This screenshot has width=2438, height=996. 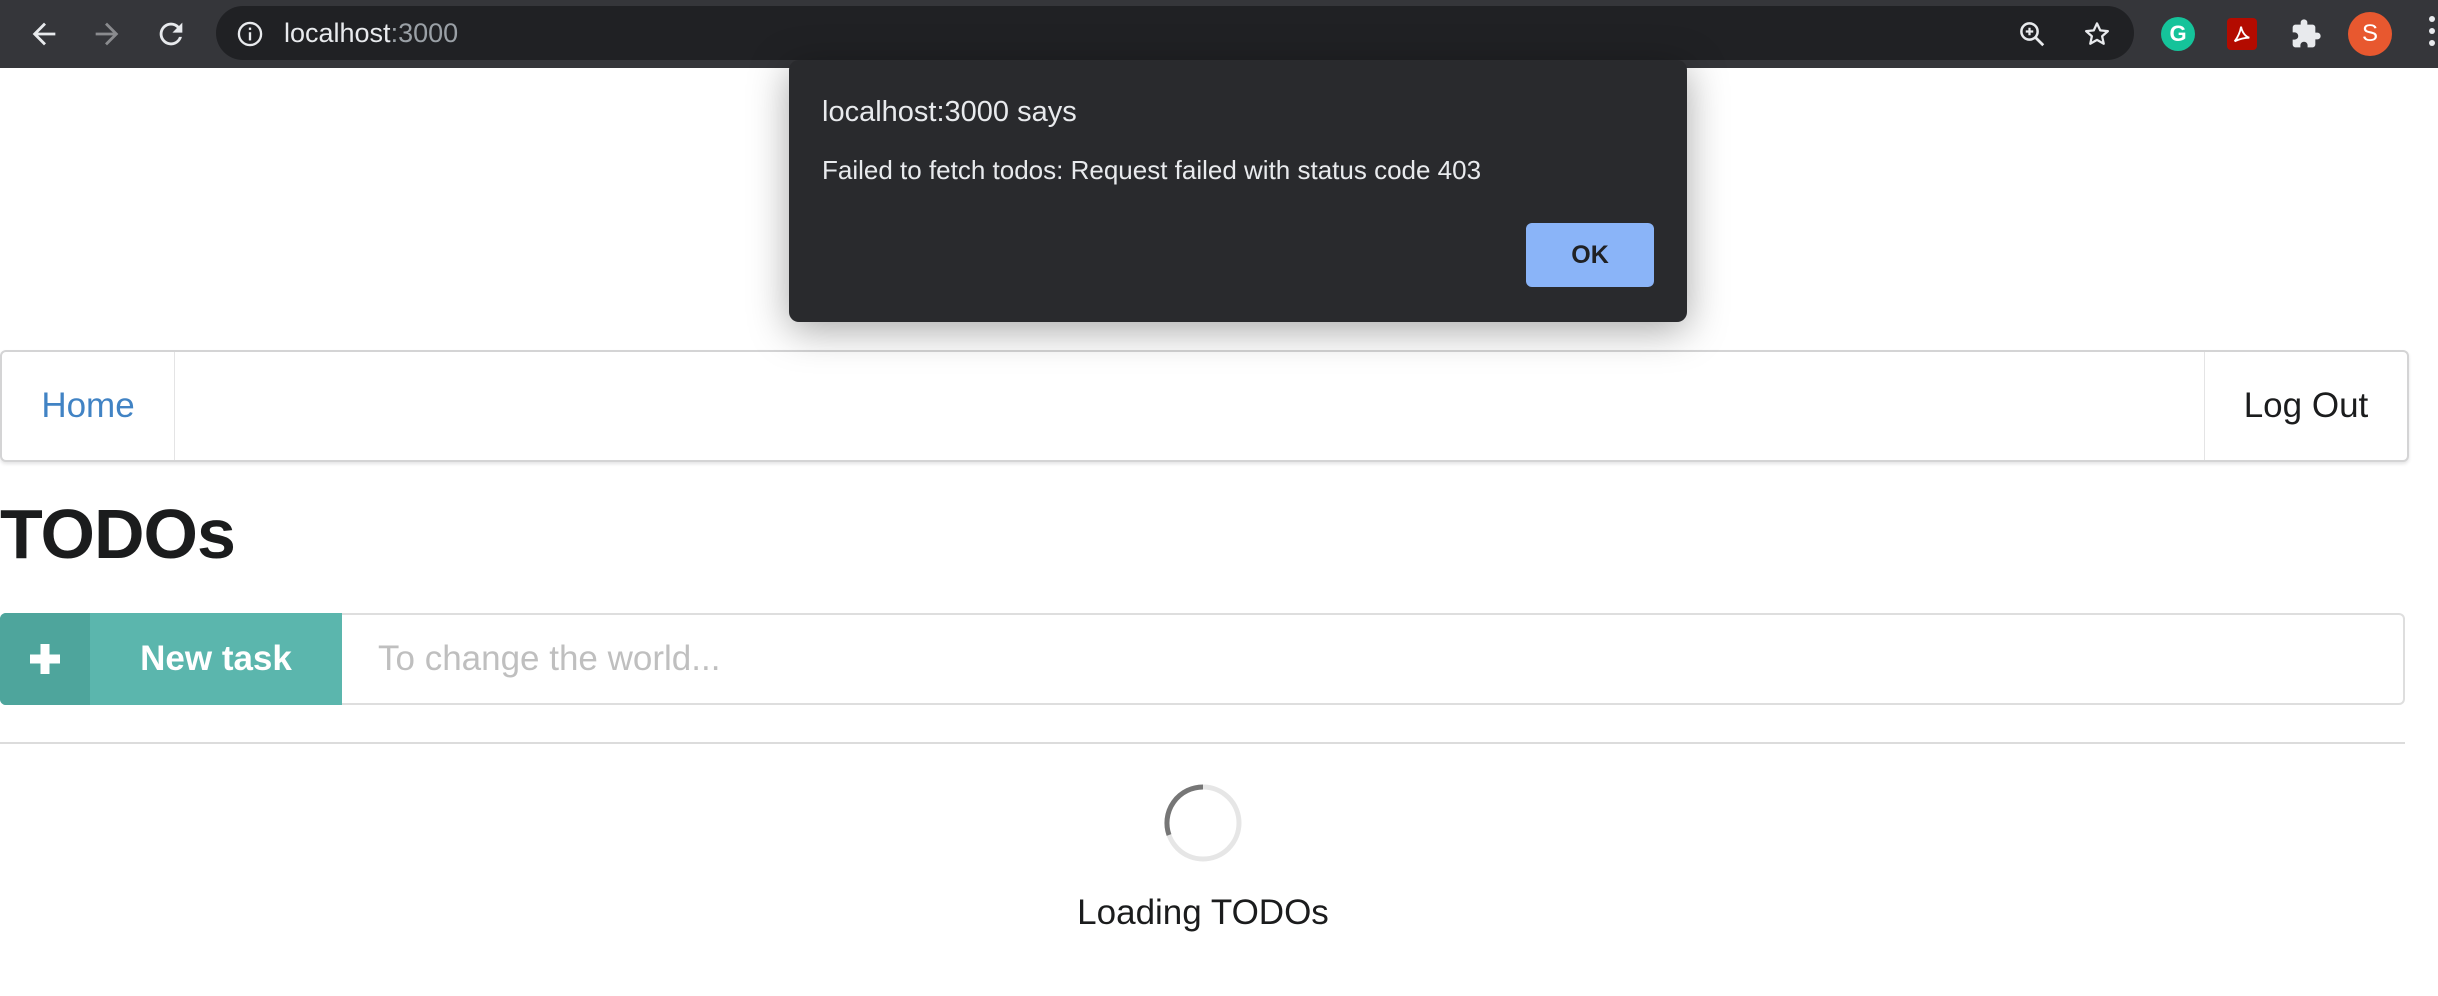 I want to click on logout-link: Log Out, so click(x=2305, y=406).